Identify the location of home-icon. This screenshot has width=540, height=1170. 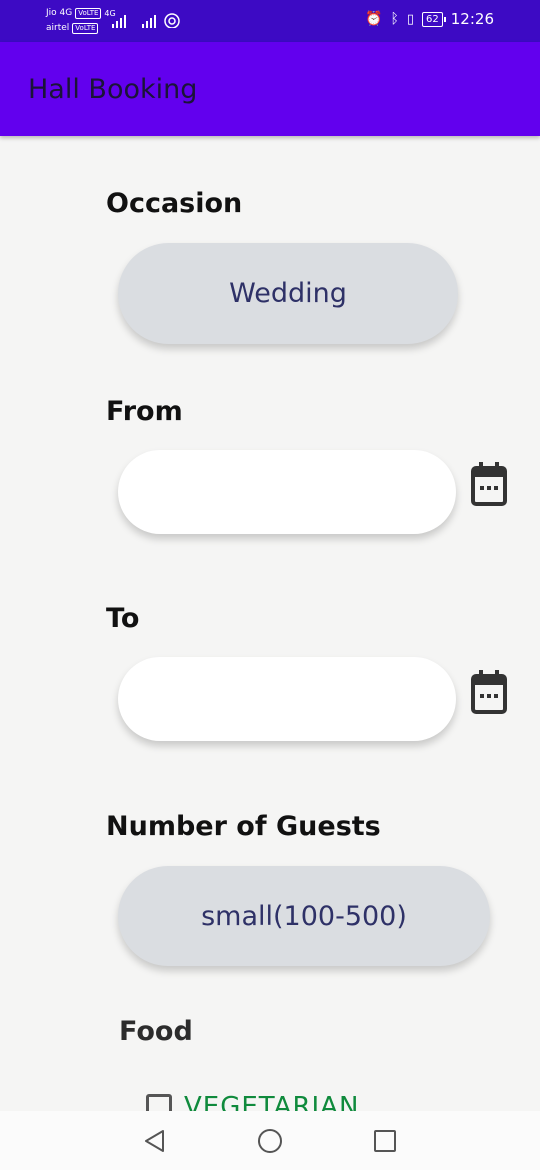
(270, 1141).